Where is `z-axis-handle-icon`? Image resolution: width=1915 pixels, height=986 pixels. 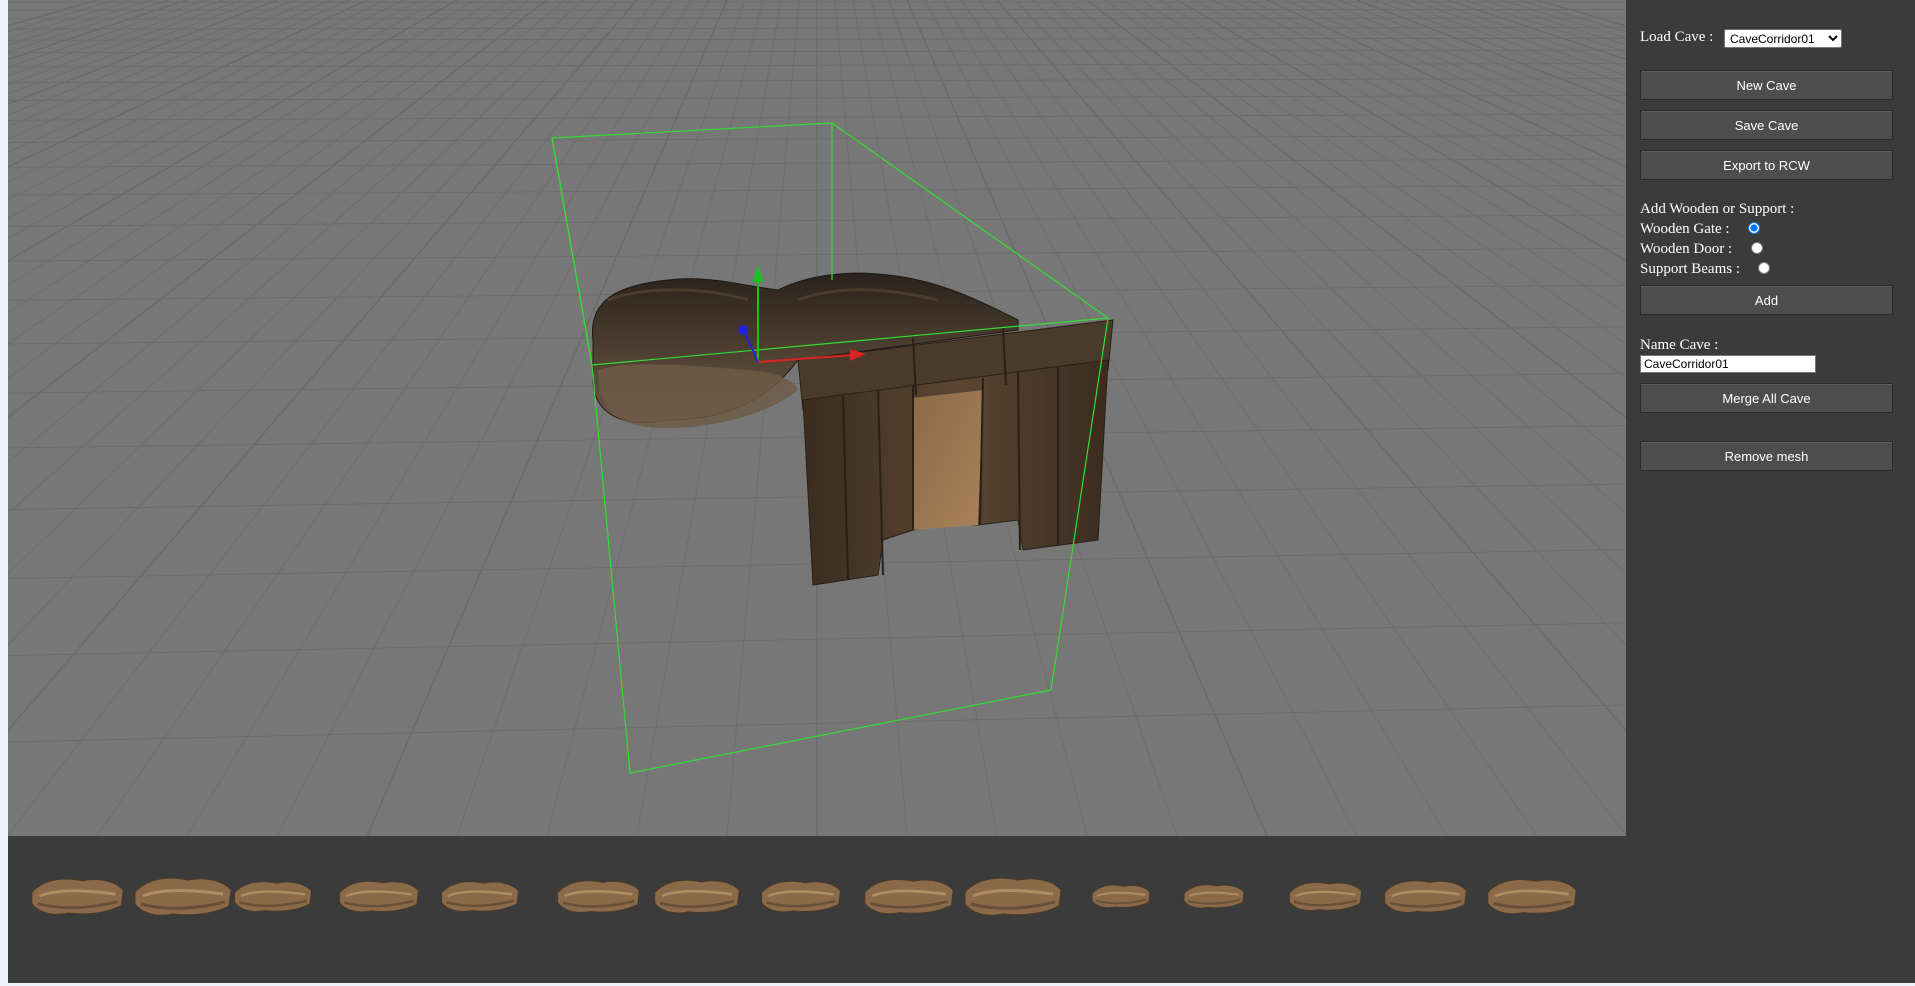
z-axis-handle-icon is located at coordinates (743, 330).